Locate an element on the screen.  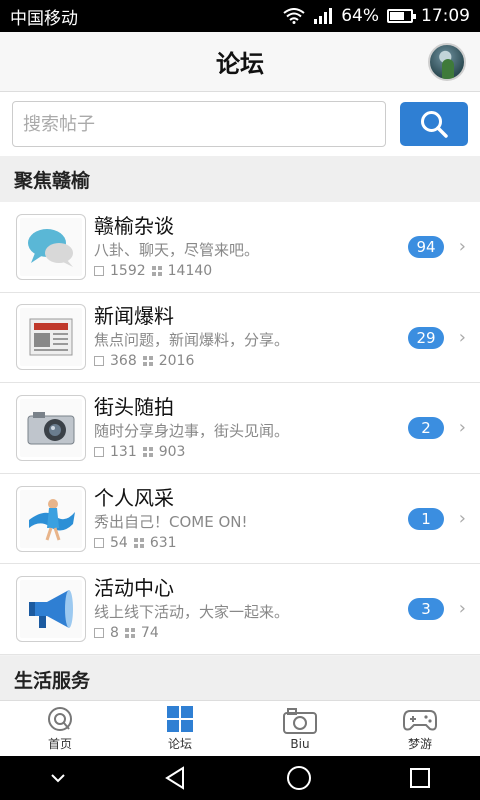
forum-name: 个人风采 is located at coordinates (134, 497).